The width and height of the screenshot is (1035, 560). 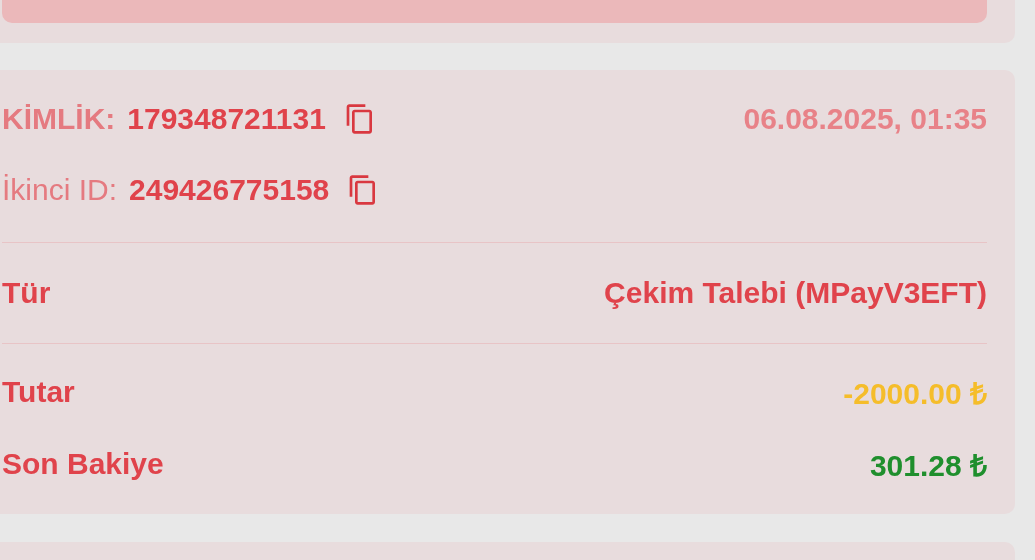 What do you see at coordinates (229, 190) in the screenshot?
I see `second-id-value: 249426775158` at bounding box center [229, 190].